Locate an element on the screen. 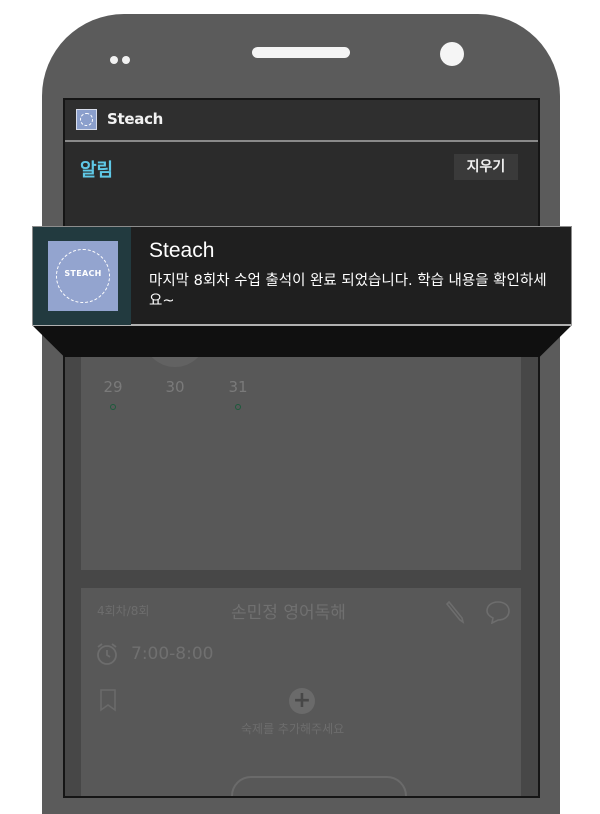 Image resolution: width=600 pixels, height=814 pixels. chat-bubble-icon is located at coordinates (498, 612).